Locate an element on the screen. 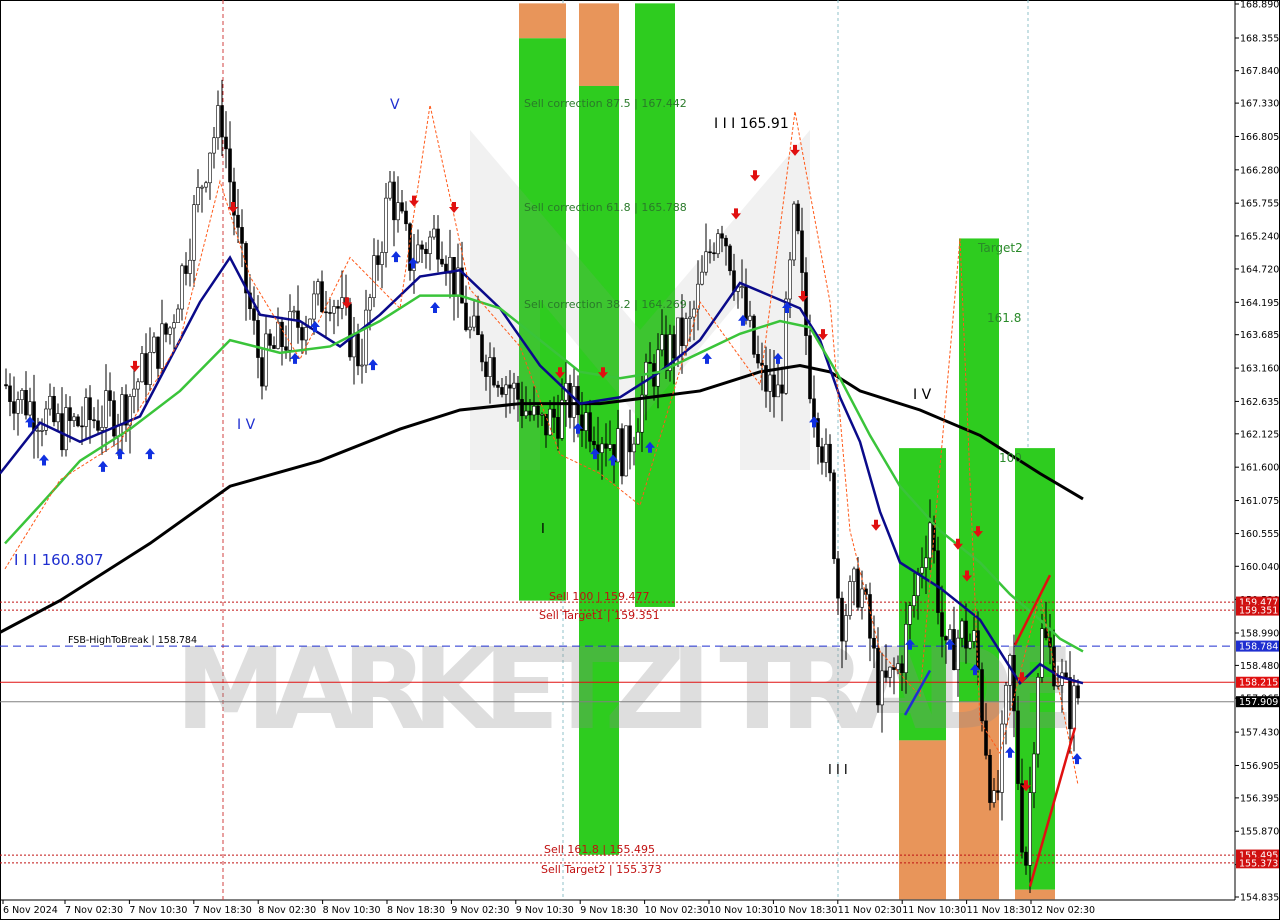 The height and width of the screenshot is (920, 1280). x-tick-label: 6 Nov 2024 is located at coordinates (30, 910).